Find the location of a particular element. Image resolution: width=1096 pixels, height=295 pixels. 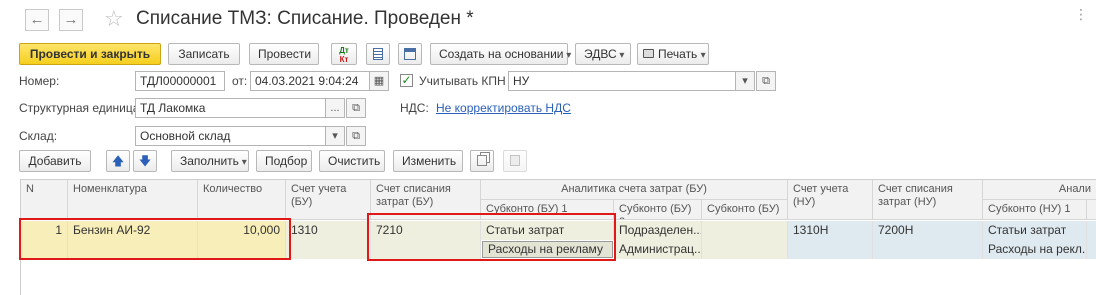

change-button: Изменить is located at coordinates (428, 161).